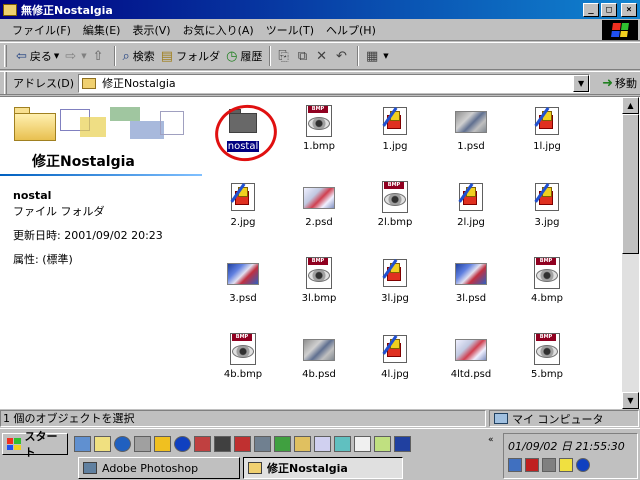 This screenshot has width=640, height=480. I want to click on move-to-icon: ⎘, so click(283, 56).